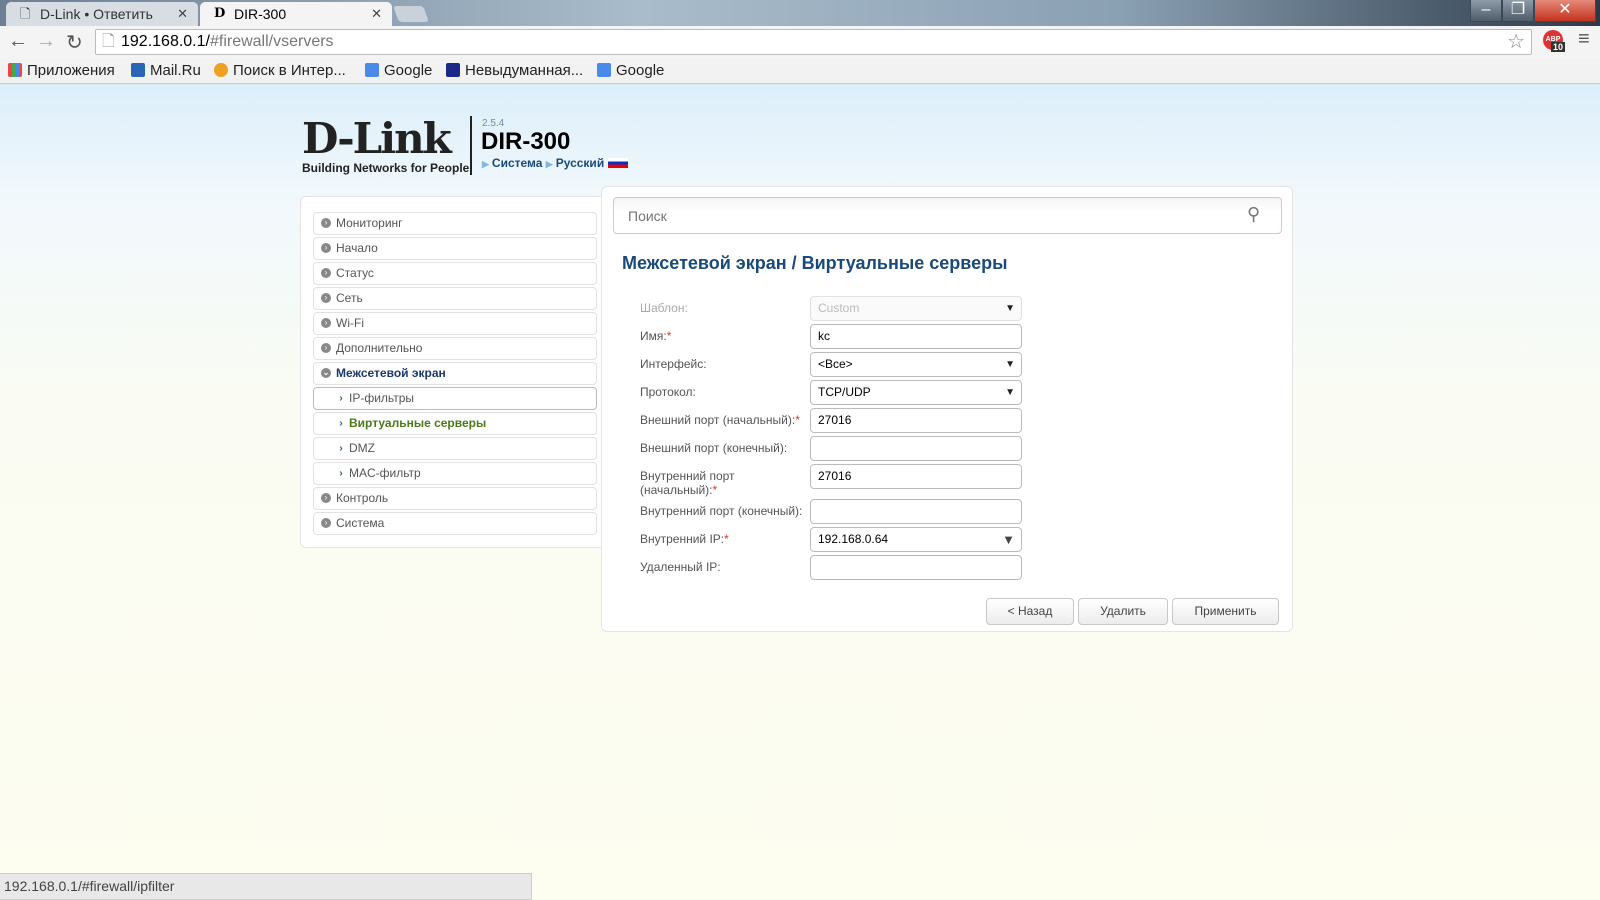  I want to click on menu-item-wifi: › Wi-Fi, so click(455, 323).